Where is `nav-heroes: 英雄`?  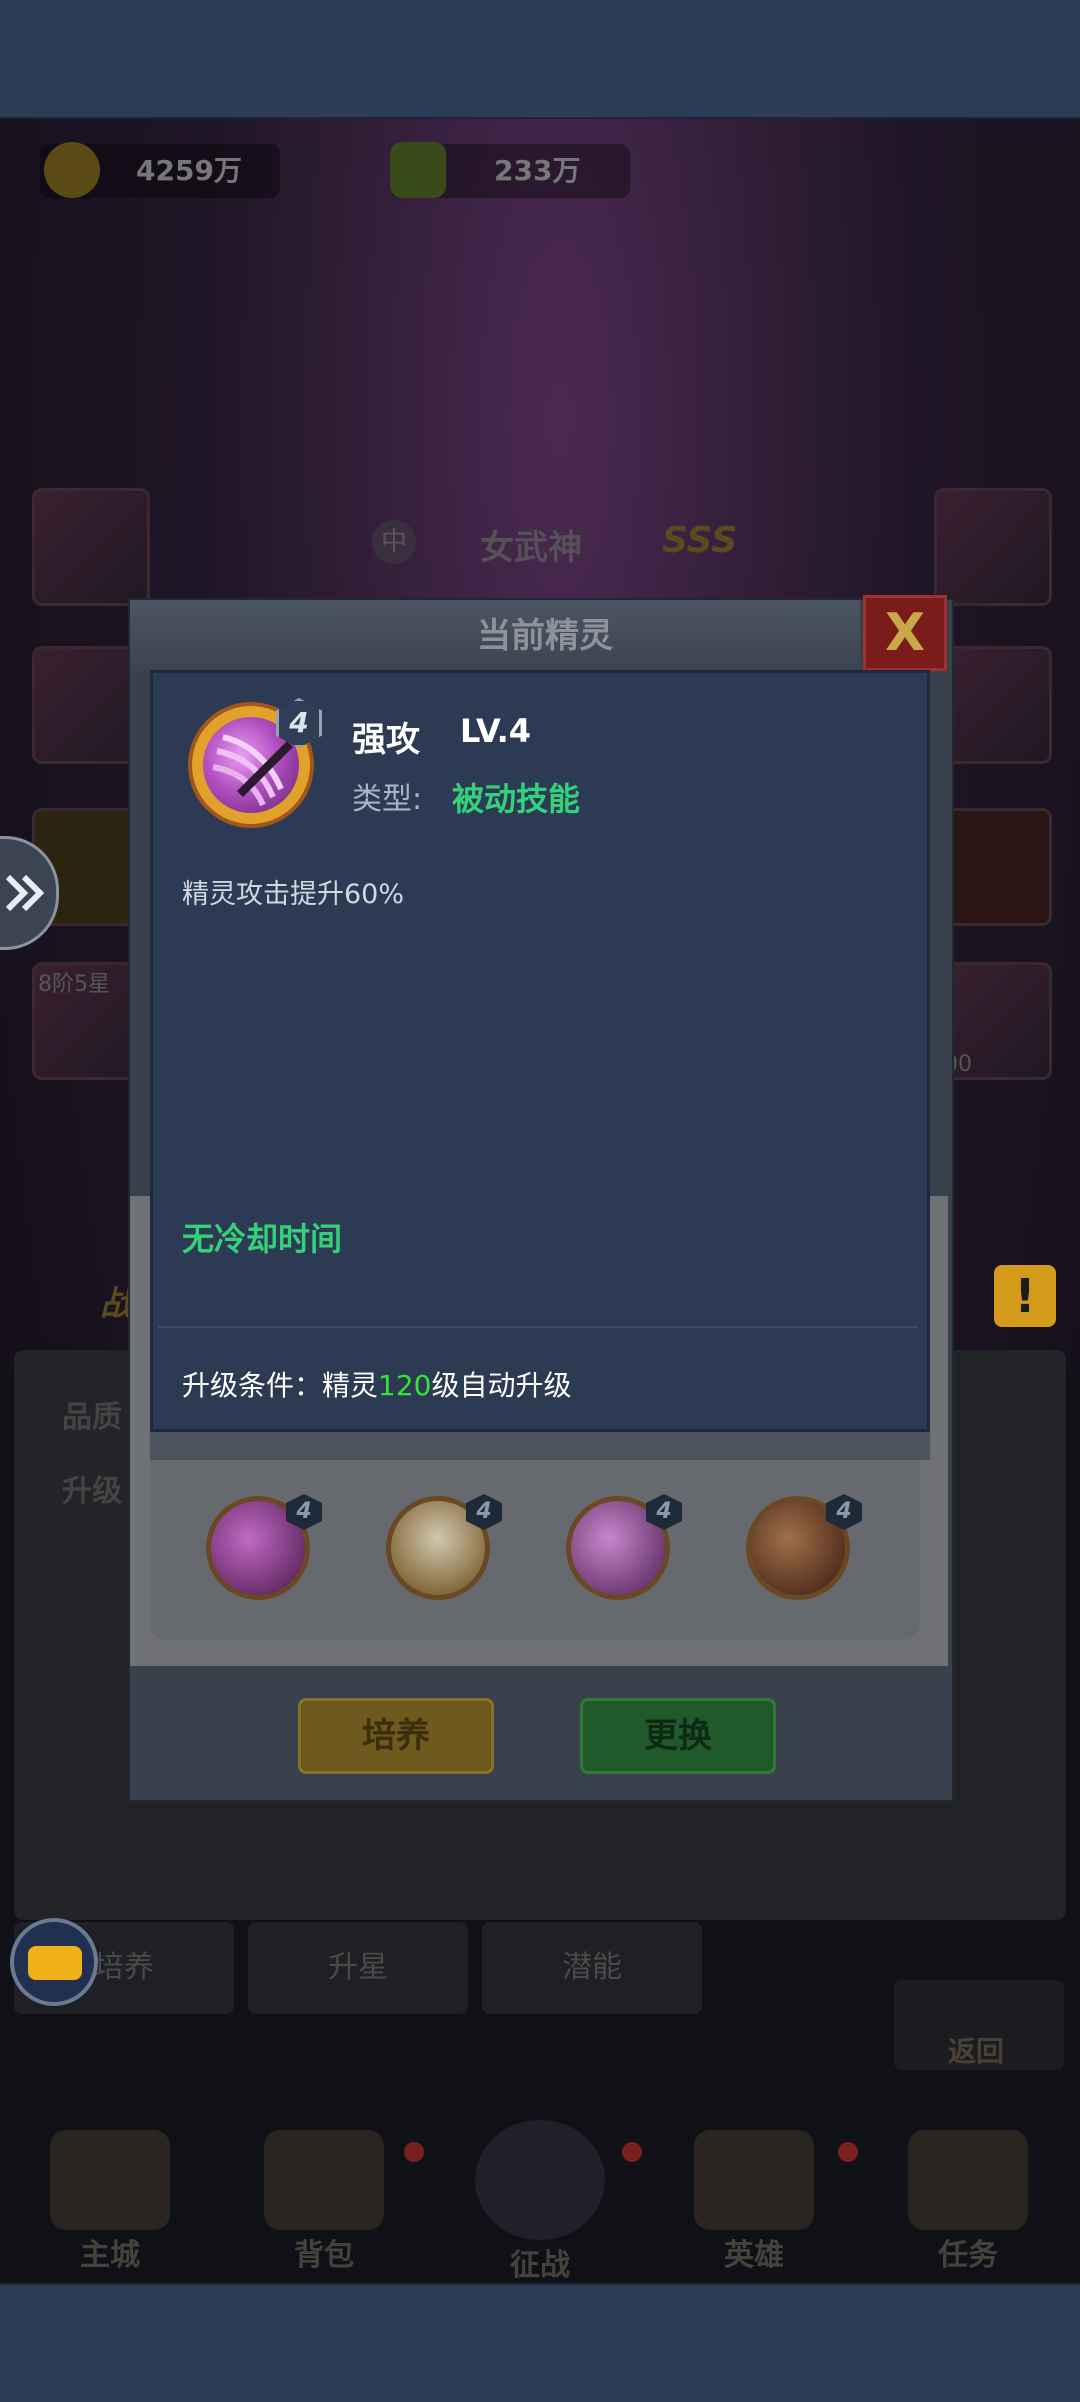 nav-heroes: 英雄 is located at coordinates (754, 2201).